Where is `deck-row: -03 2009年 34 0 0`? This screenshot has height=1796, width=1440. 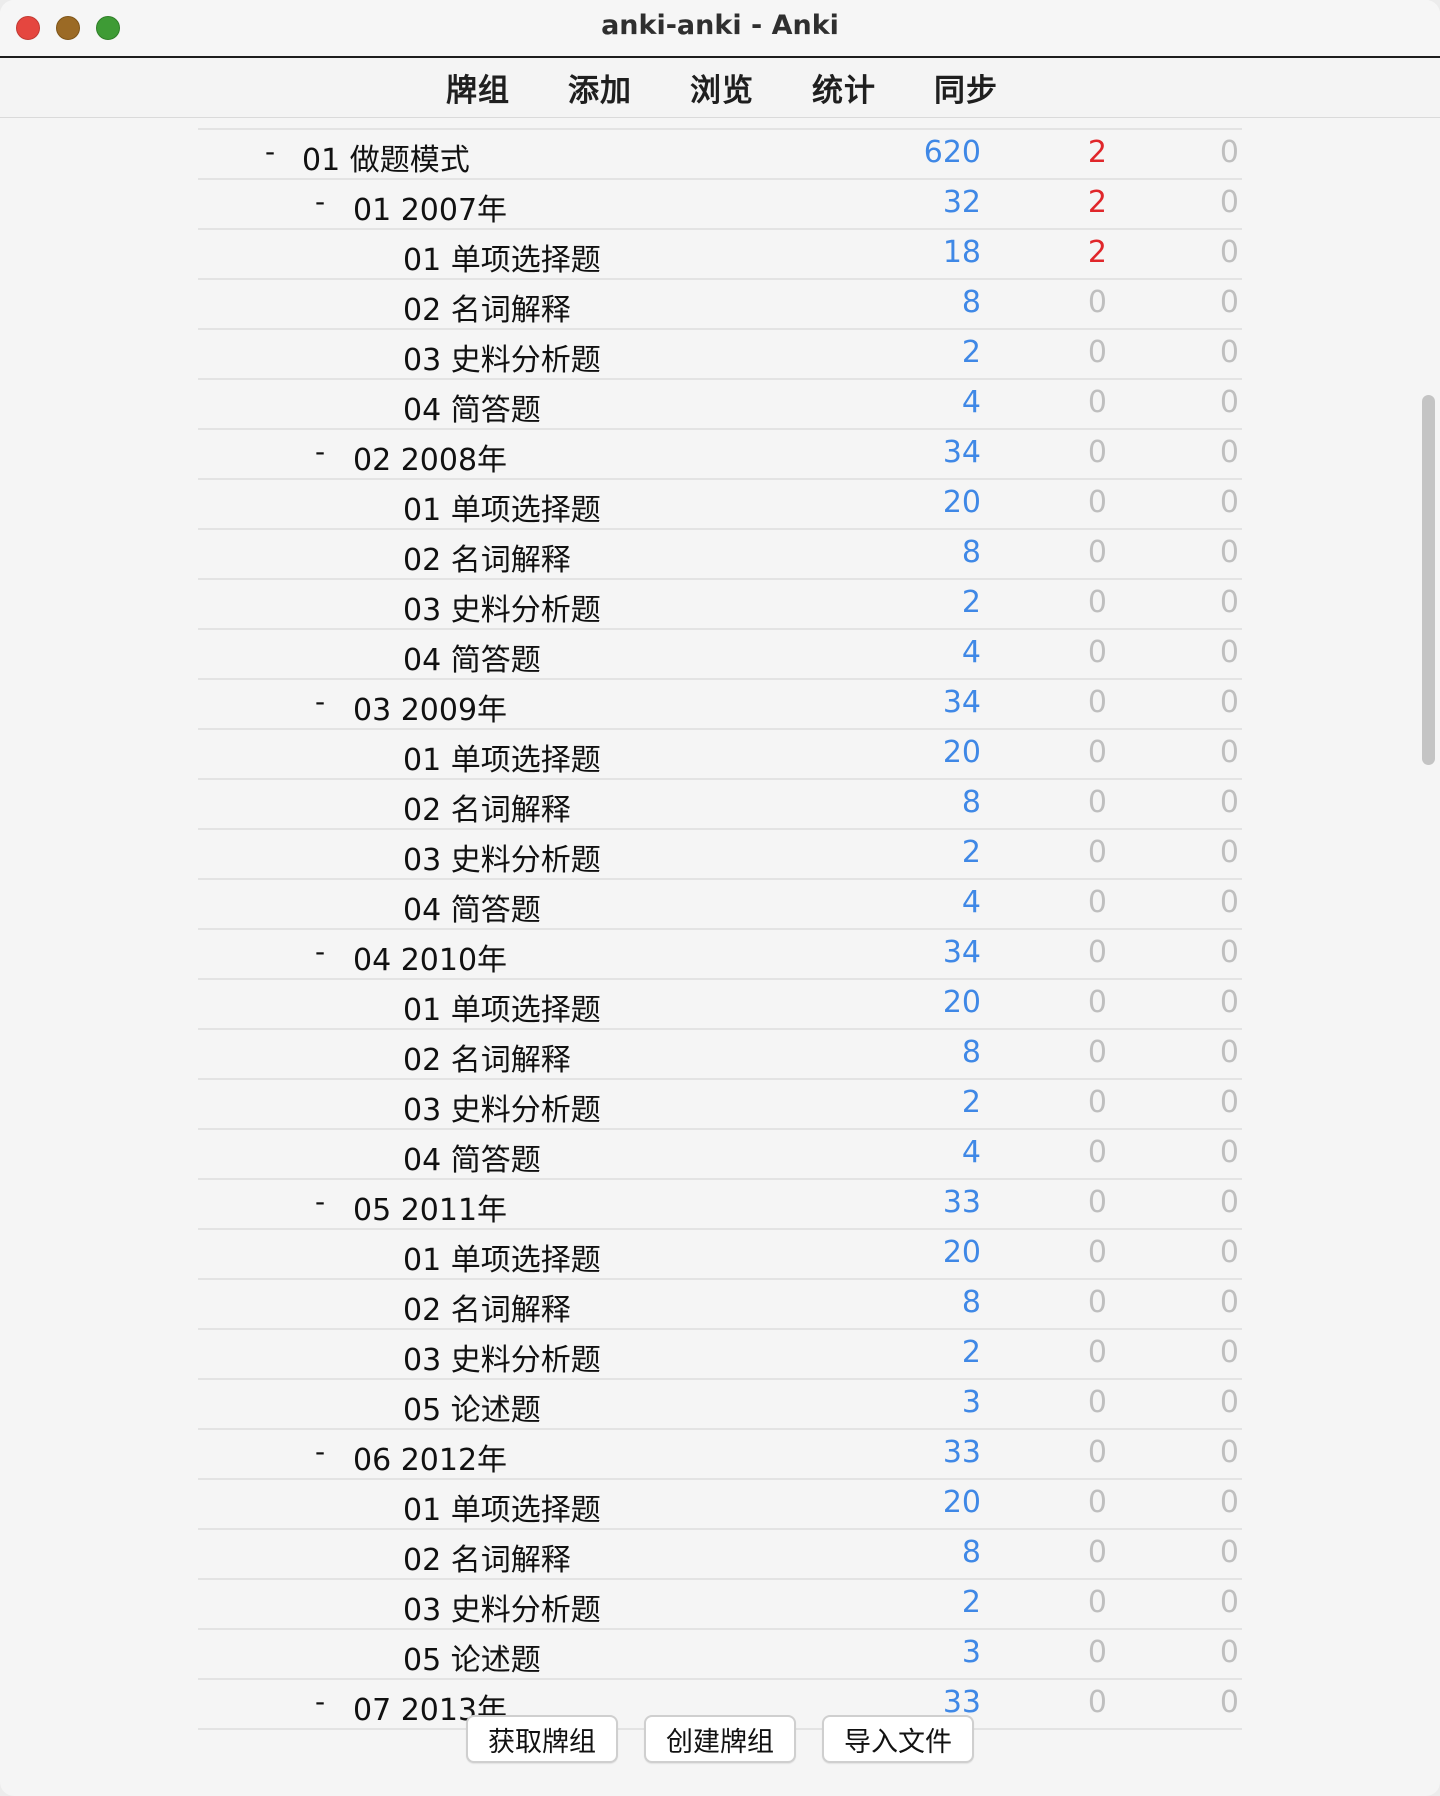
deck-row: -03 2009年 34 0 0 is located at coordinates (720, 705).